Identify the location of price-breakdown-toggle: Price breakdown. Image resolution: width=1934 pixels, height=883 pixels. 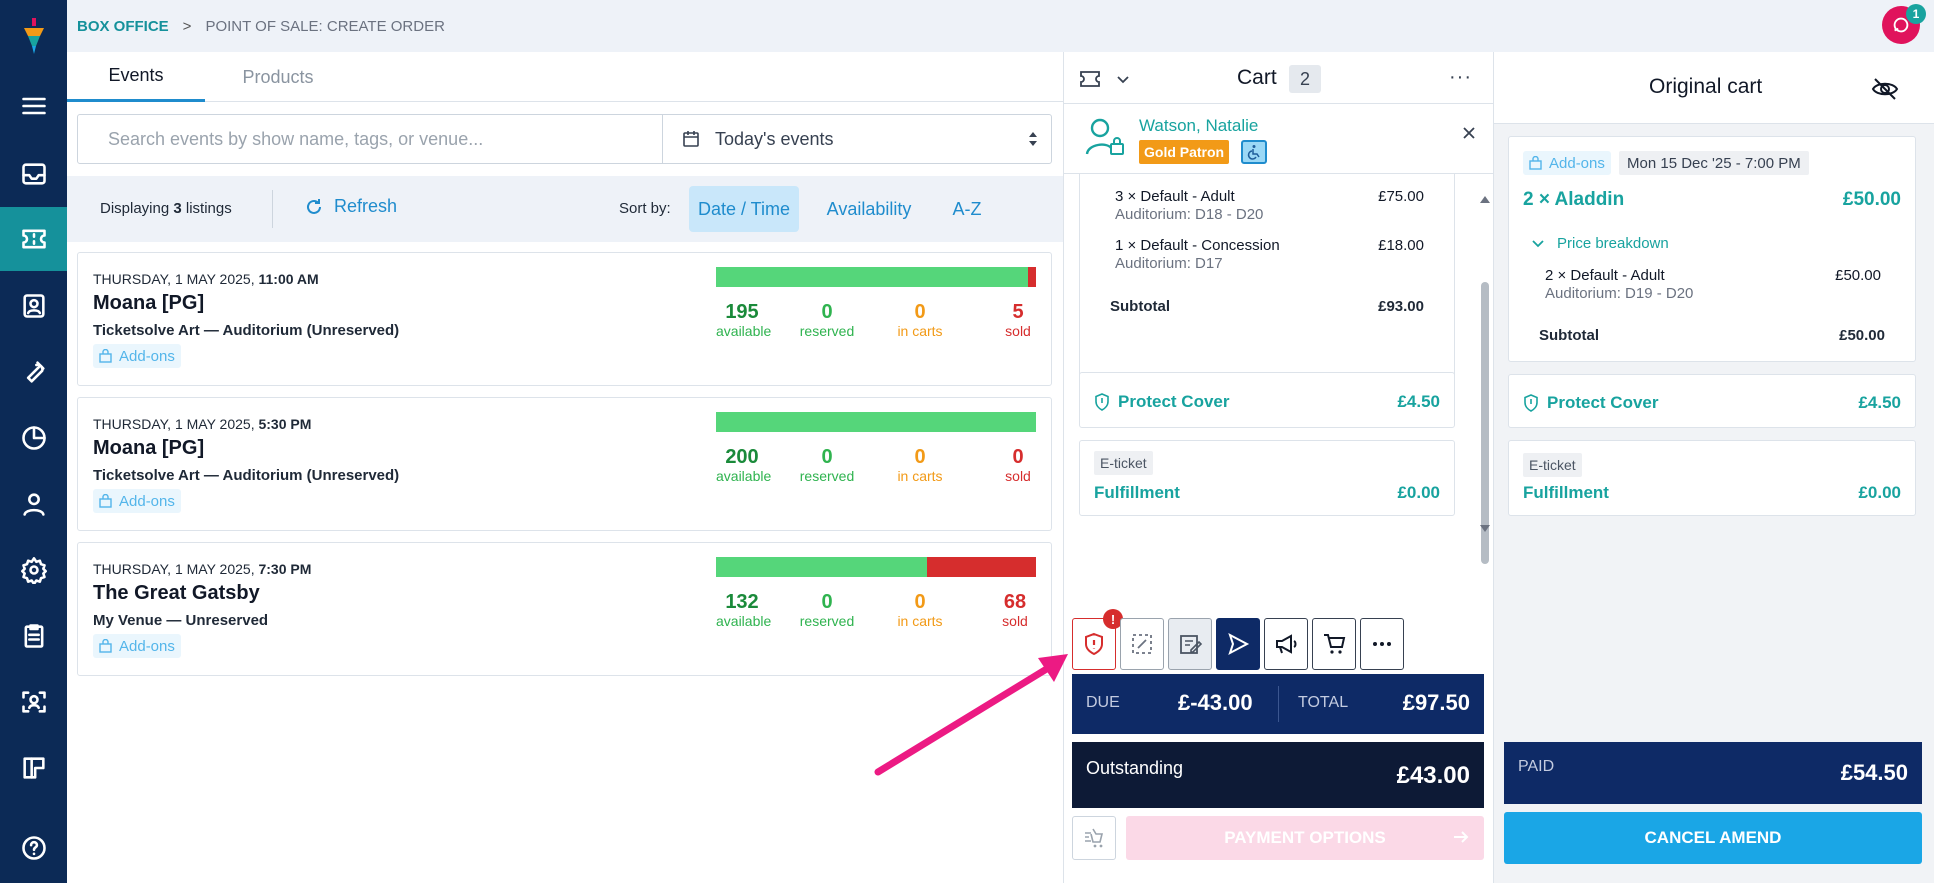
(1600, 243).